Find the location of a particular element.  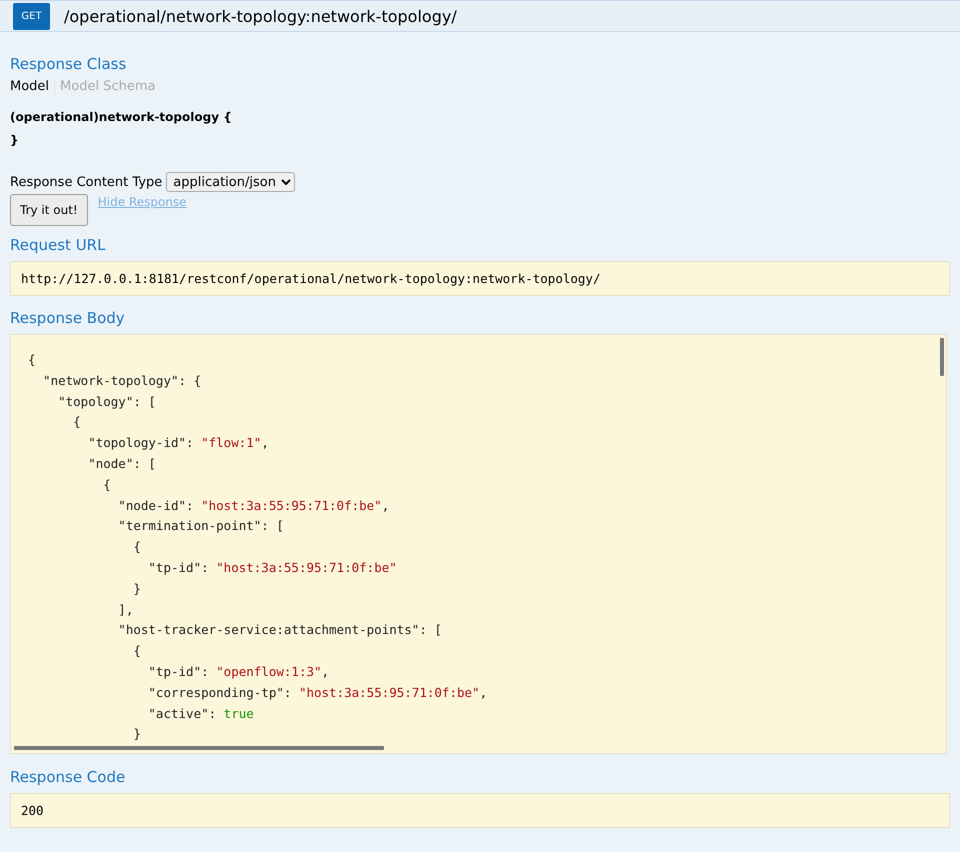

code-line: "tp-id": "openflow:1:3", is located at coordinates (238, 671).